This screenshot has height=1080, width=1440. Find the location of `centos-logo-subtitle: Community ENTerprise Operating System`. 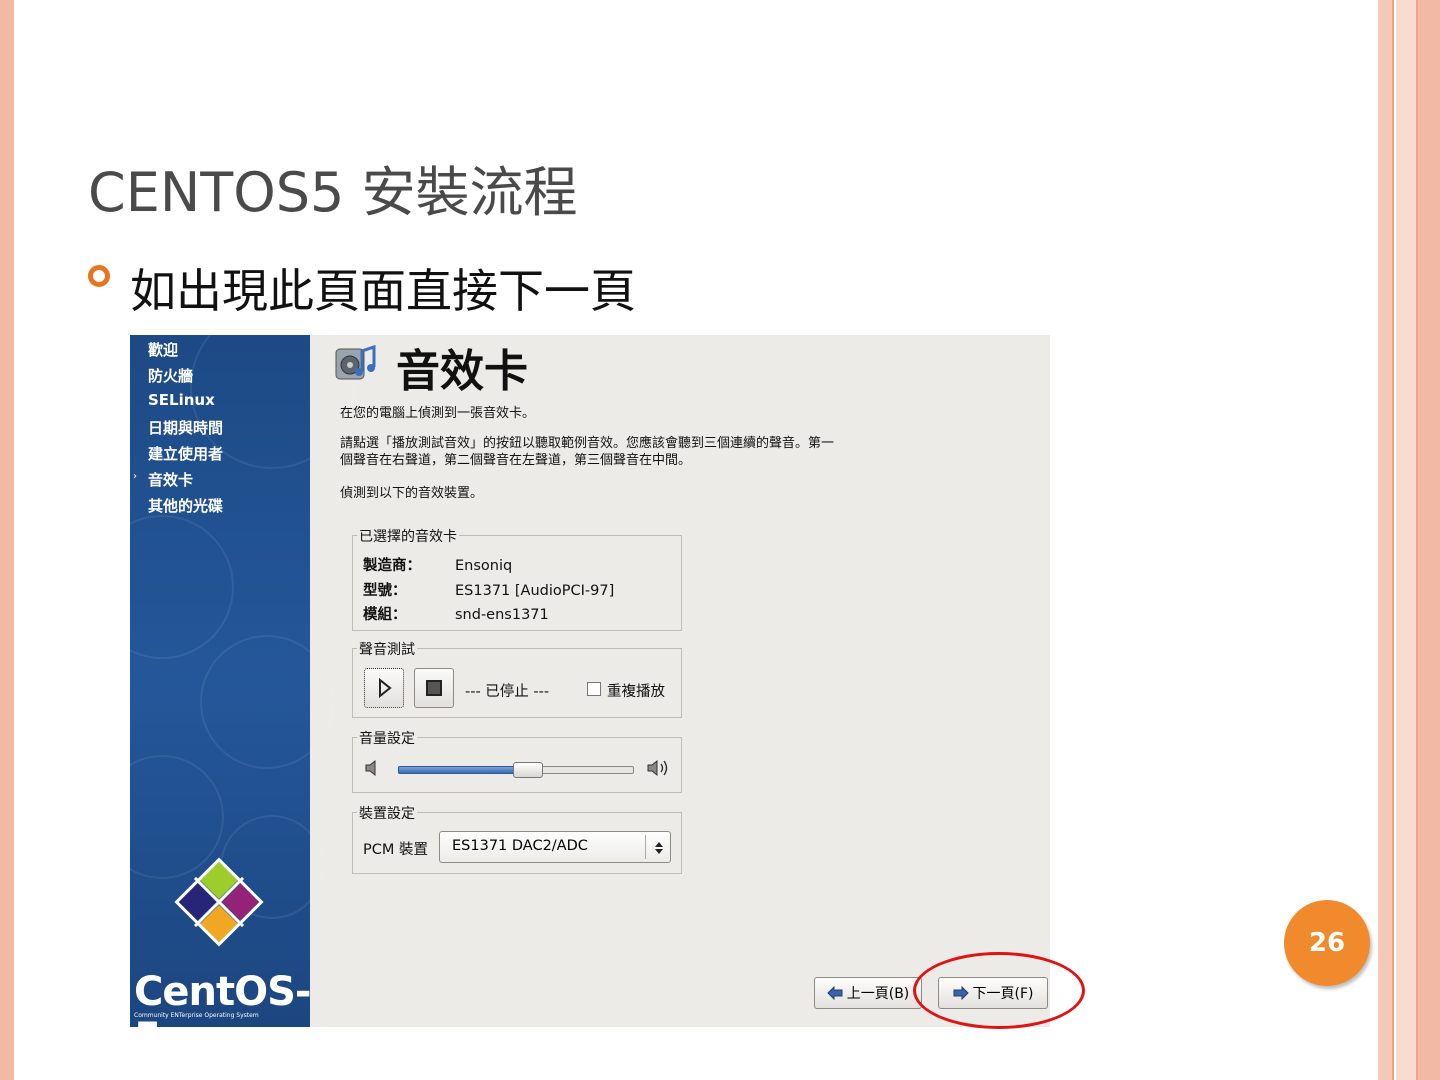

centos-logo-subtitle: Community ENTerprise Operating System is located at coordinates (196, 1015).